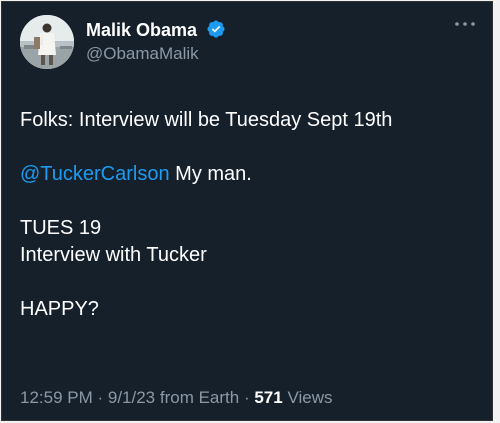  What do you see at coordinates (95, 174) in the screenshot?
I see `mention-link: @TuckerCarlson` at bounding box center [95, 174].